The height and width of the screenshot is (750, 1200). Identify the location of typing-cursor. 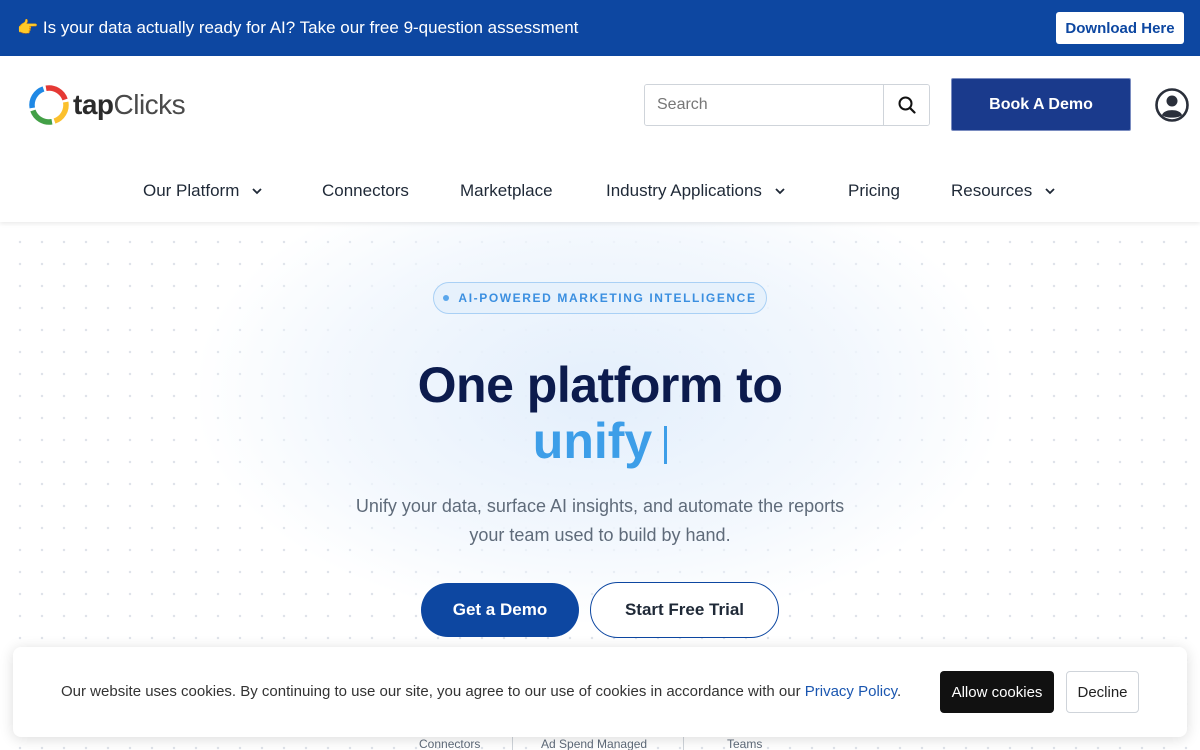
(666, 445).